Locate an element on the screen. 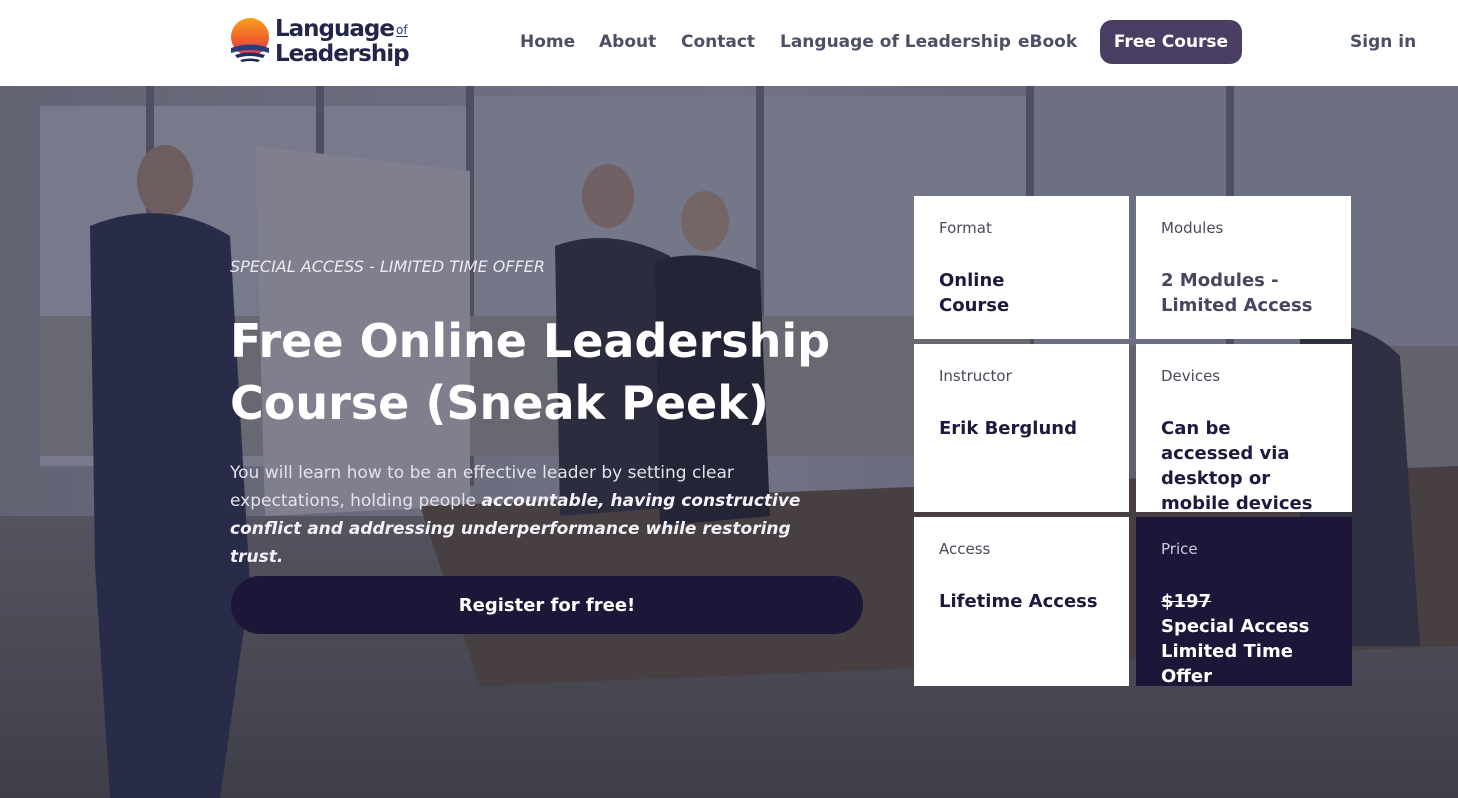  instructor-card: Instructor Erik Berglund is located at coordinates (1021, 428).